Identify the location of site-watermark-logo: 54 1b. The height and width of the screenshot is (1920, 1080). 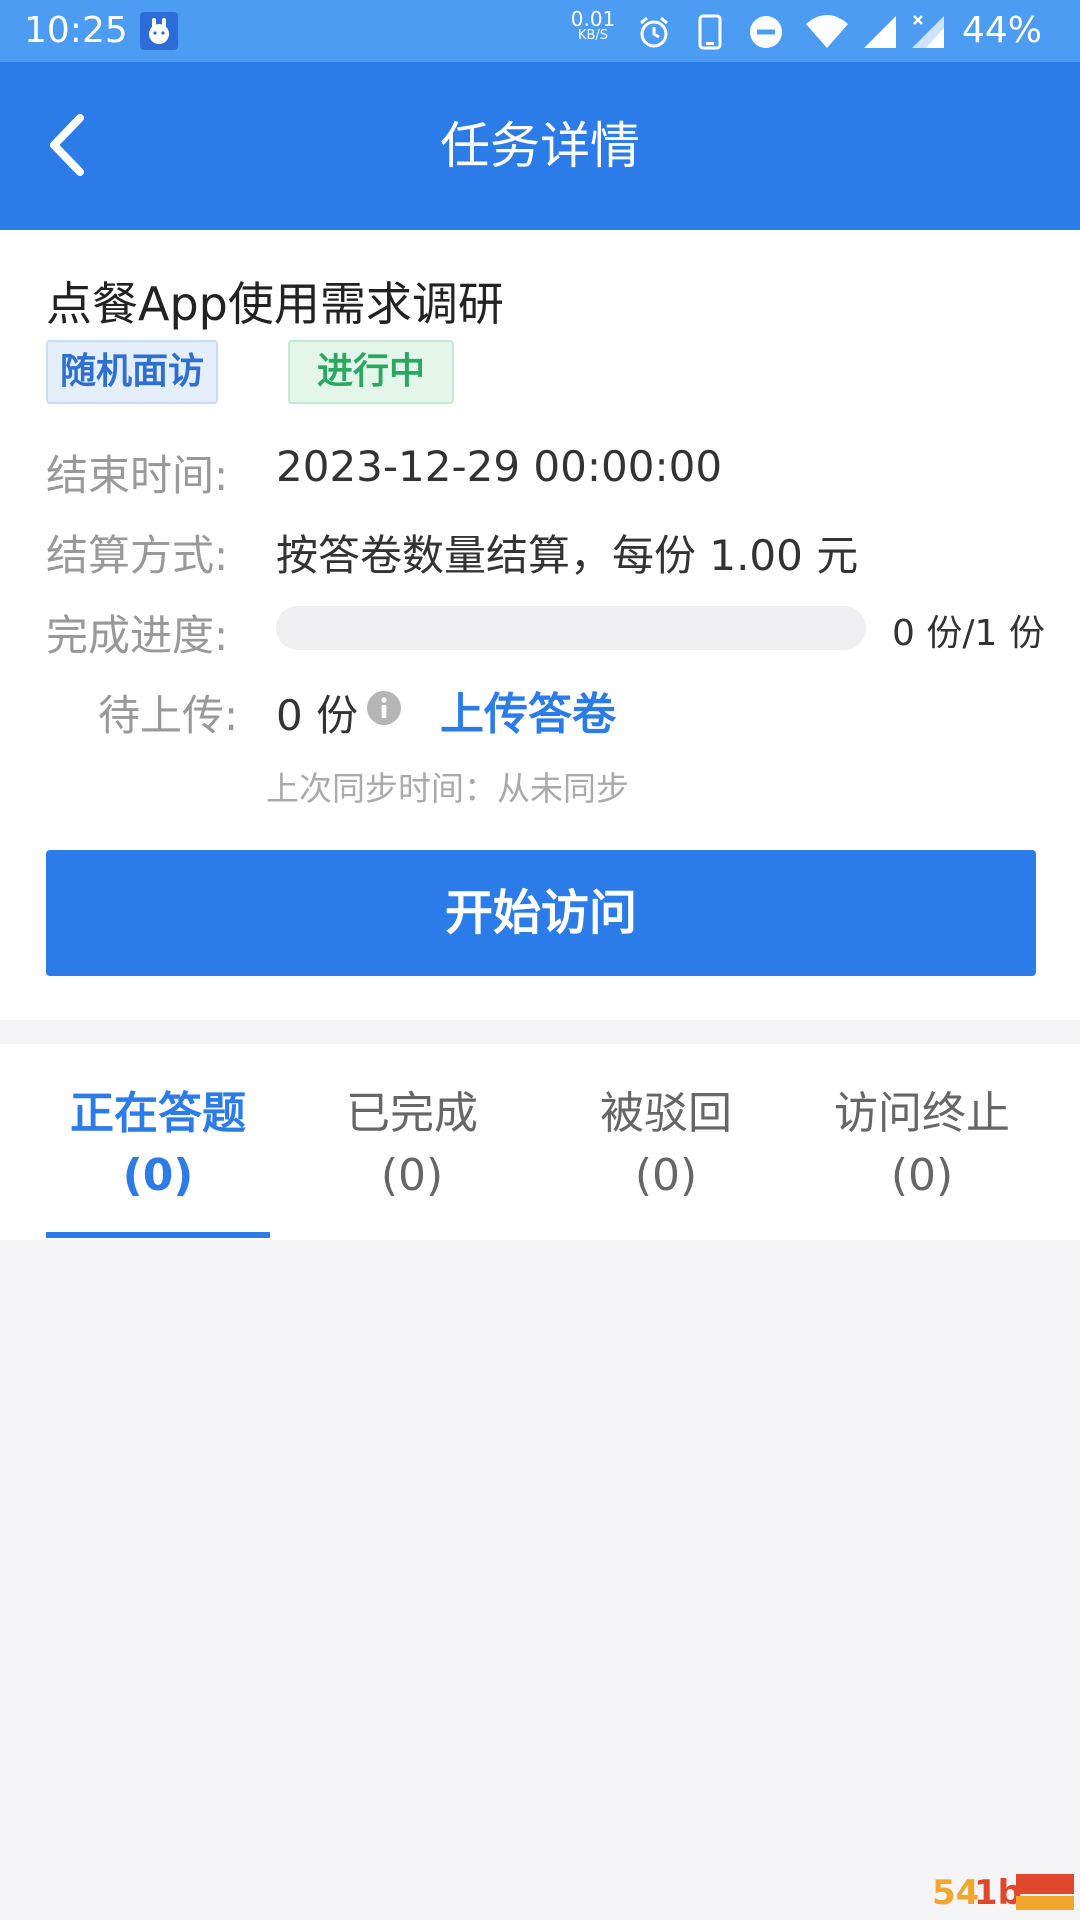
(1003, 1893).